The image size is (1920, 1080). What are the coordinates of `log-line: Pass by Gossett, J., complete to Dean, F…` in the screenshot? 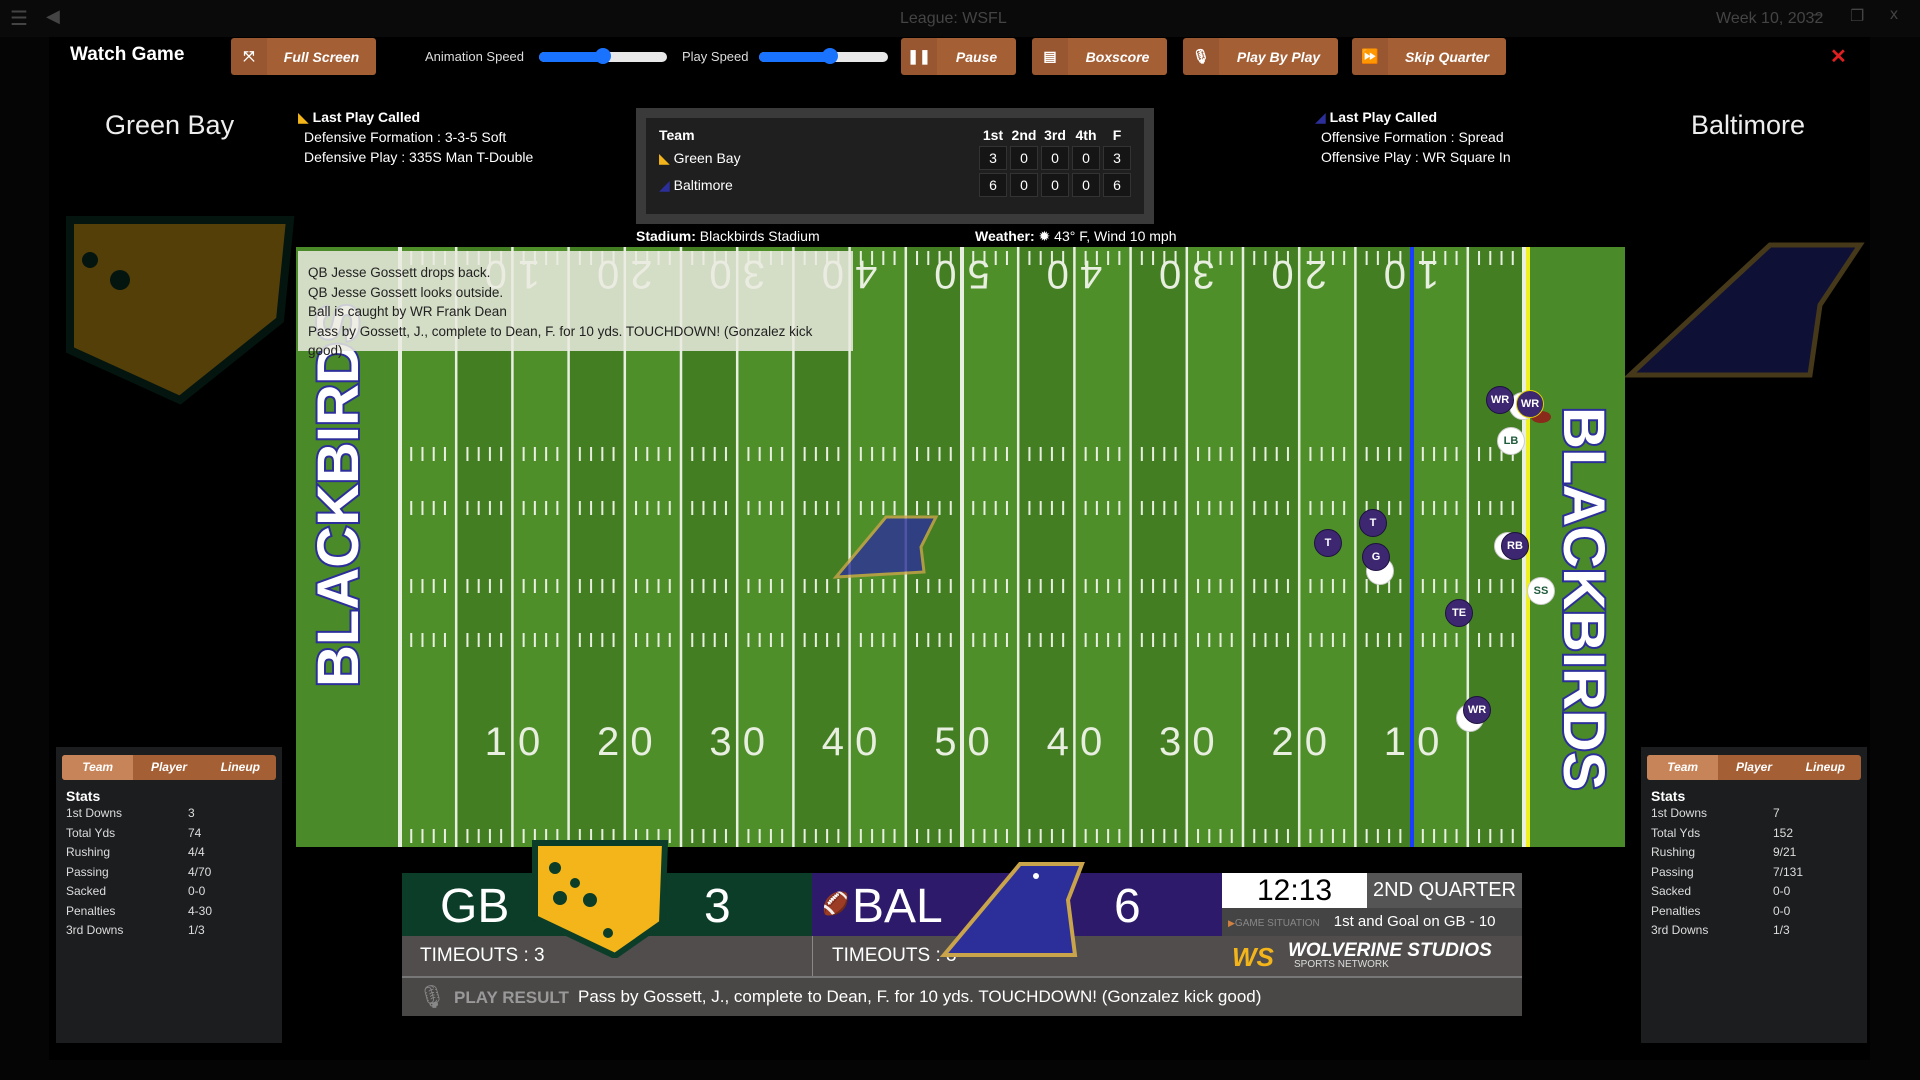 It's located at (560, 341).